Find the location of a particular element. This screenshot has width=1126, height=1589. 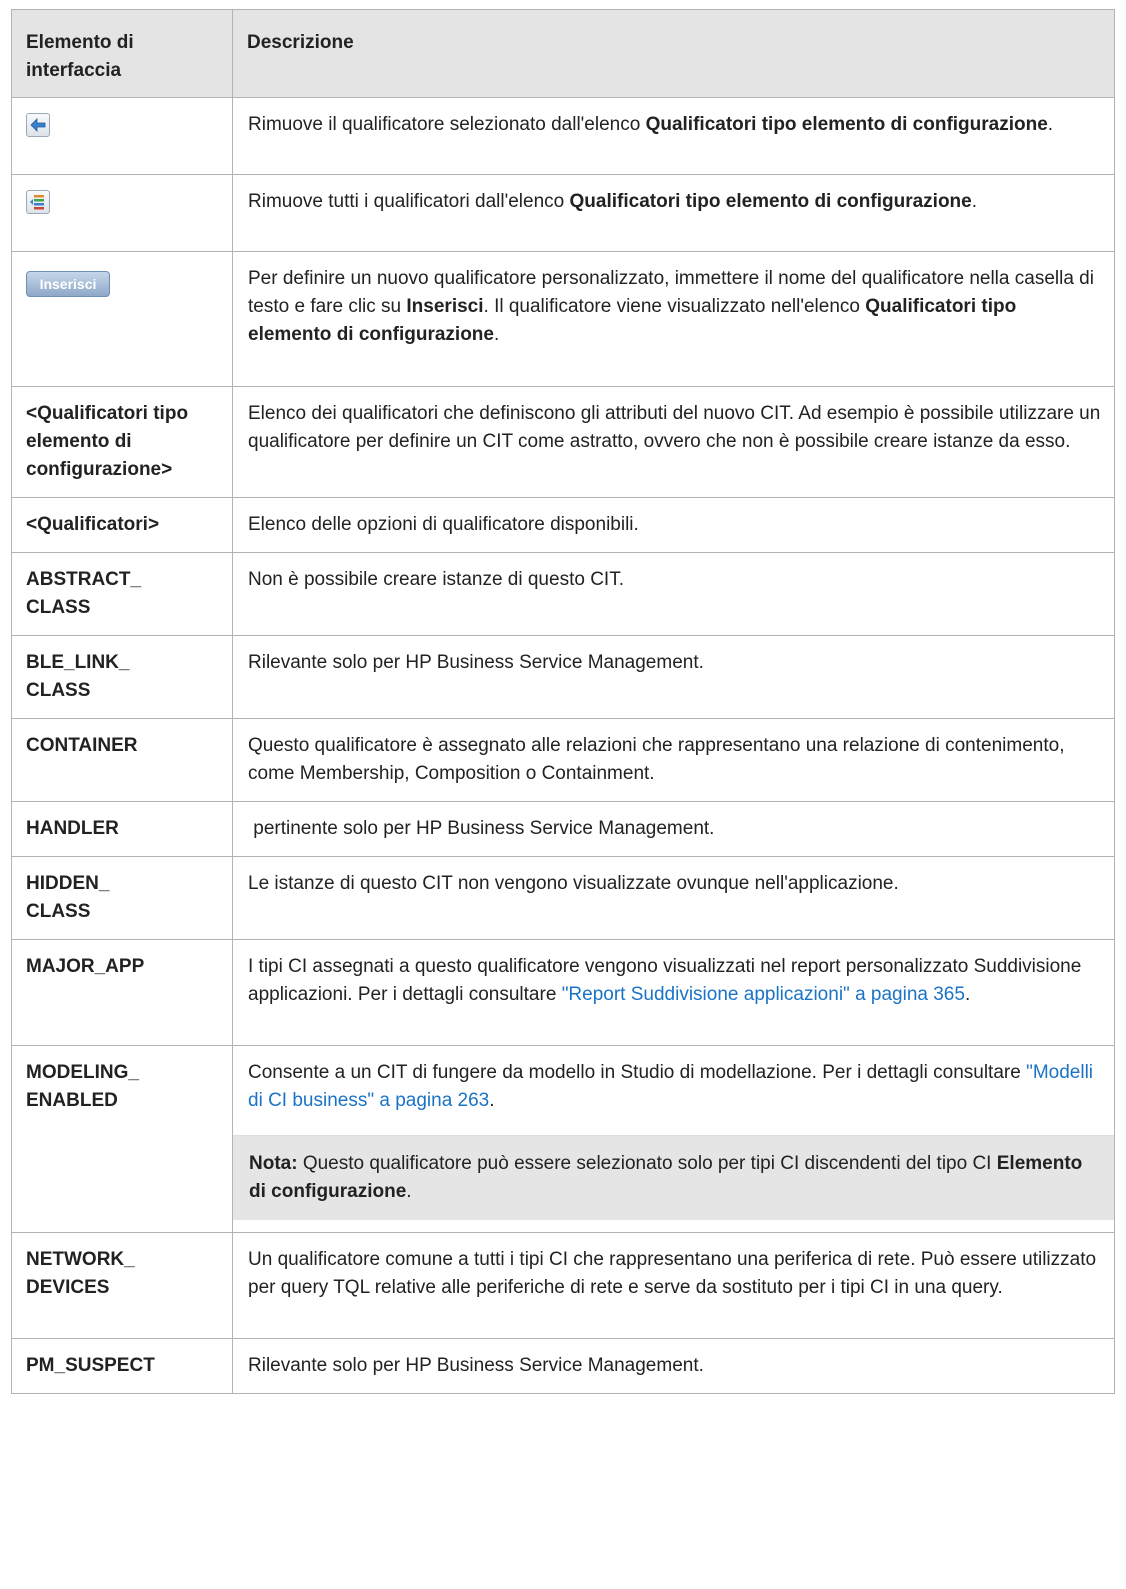

header-ui-element: Elemento di interfaccia is located at coordinates (122, 53).